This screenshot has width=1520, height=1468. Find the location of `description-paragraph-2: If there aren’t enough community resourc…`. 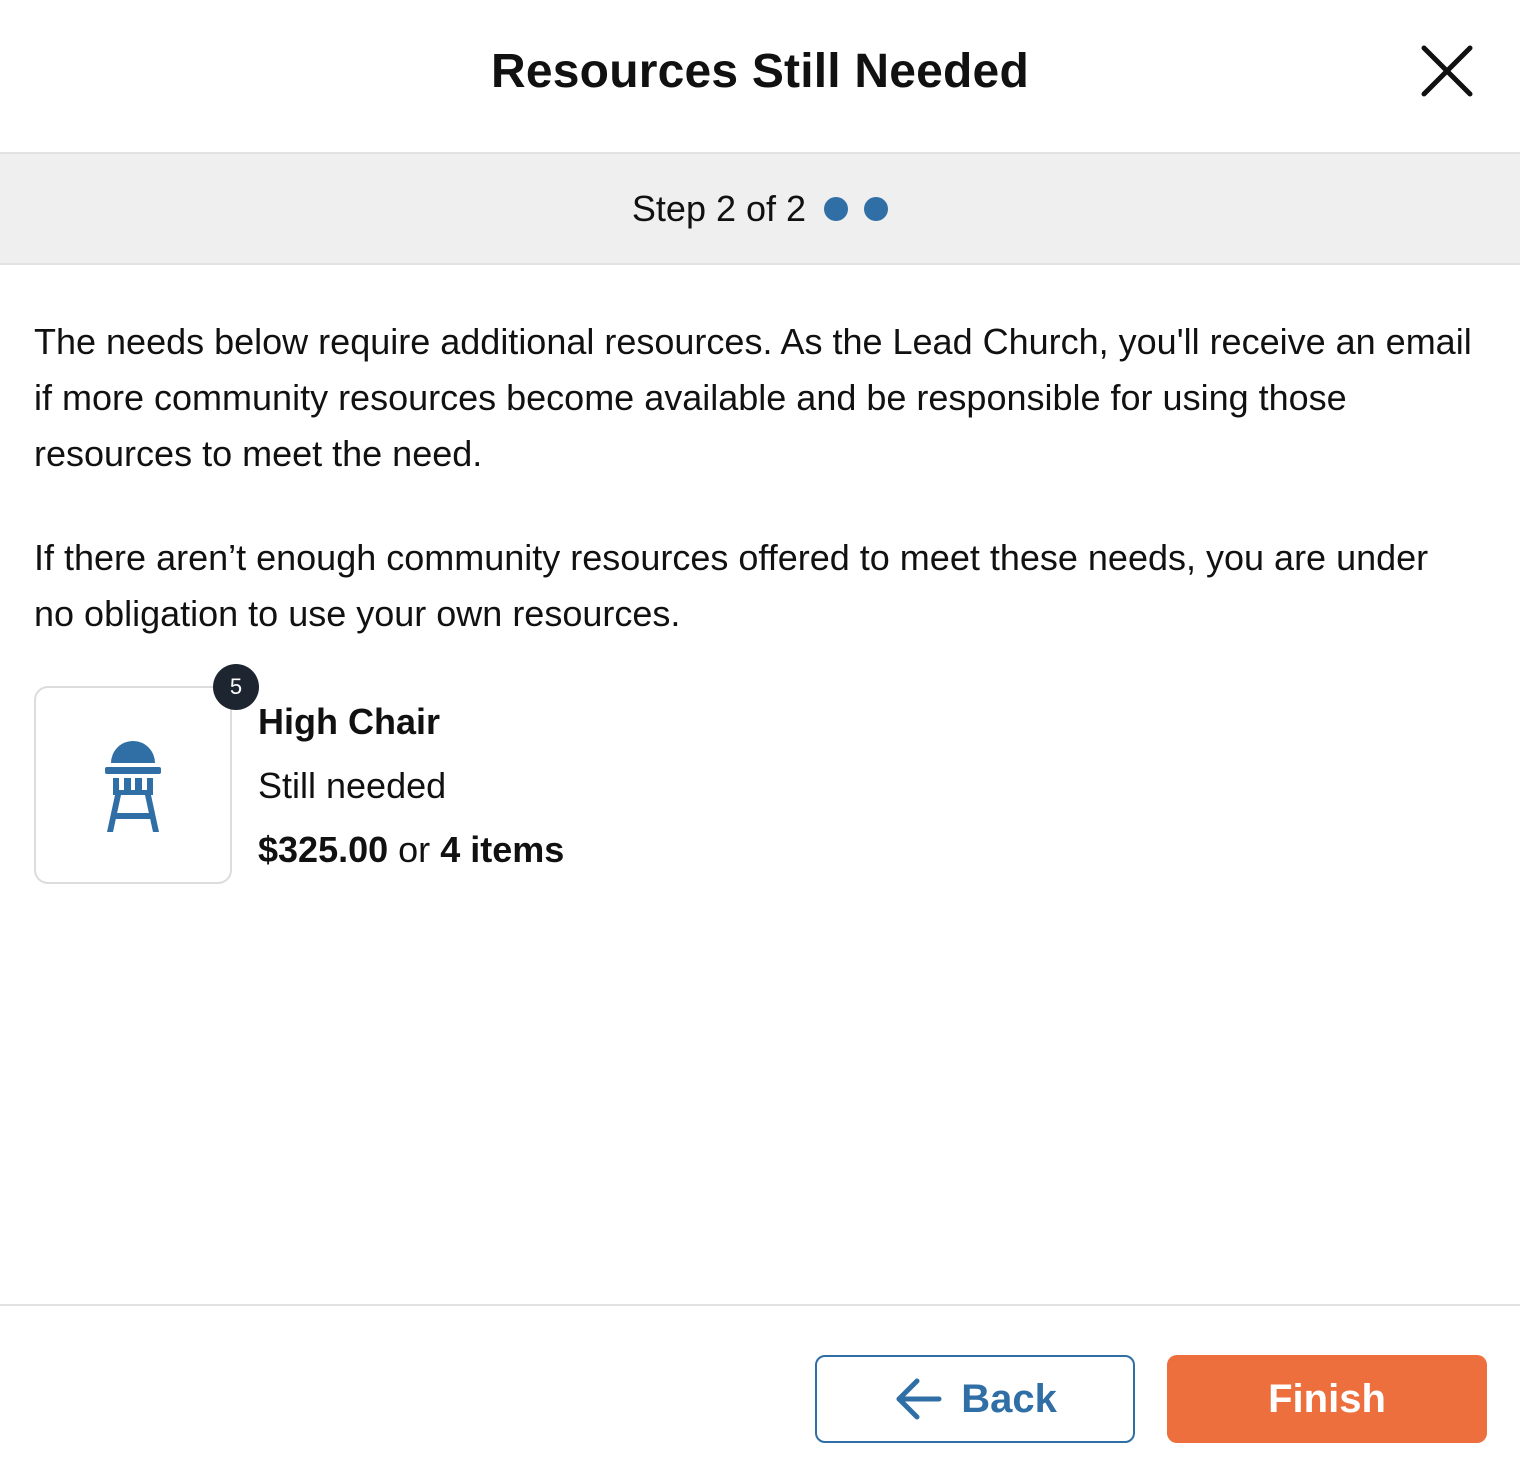

description-paragraph-2: If there aren’t enough community resourc… is located at coordinates (731, 585).